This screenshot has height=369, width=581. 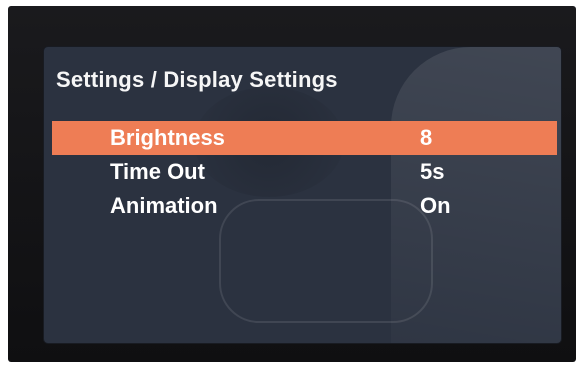 I want to click on menu-item-value: 5s, so click(x=432, y=171).